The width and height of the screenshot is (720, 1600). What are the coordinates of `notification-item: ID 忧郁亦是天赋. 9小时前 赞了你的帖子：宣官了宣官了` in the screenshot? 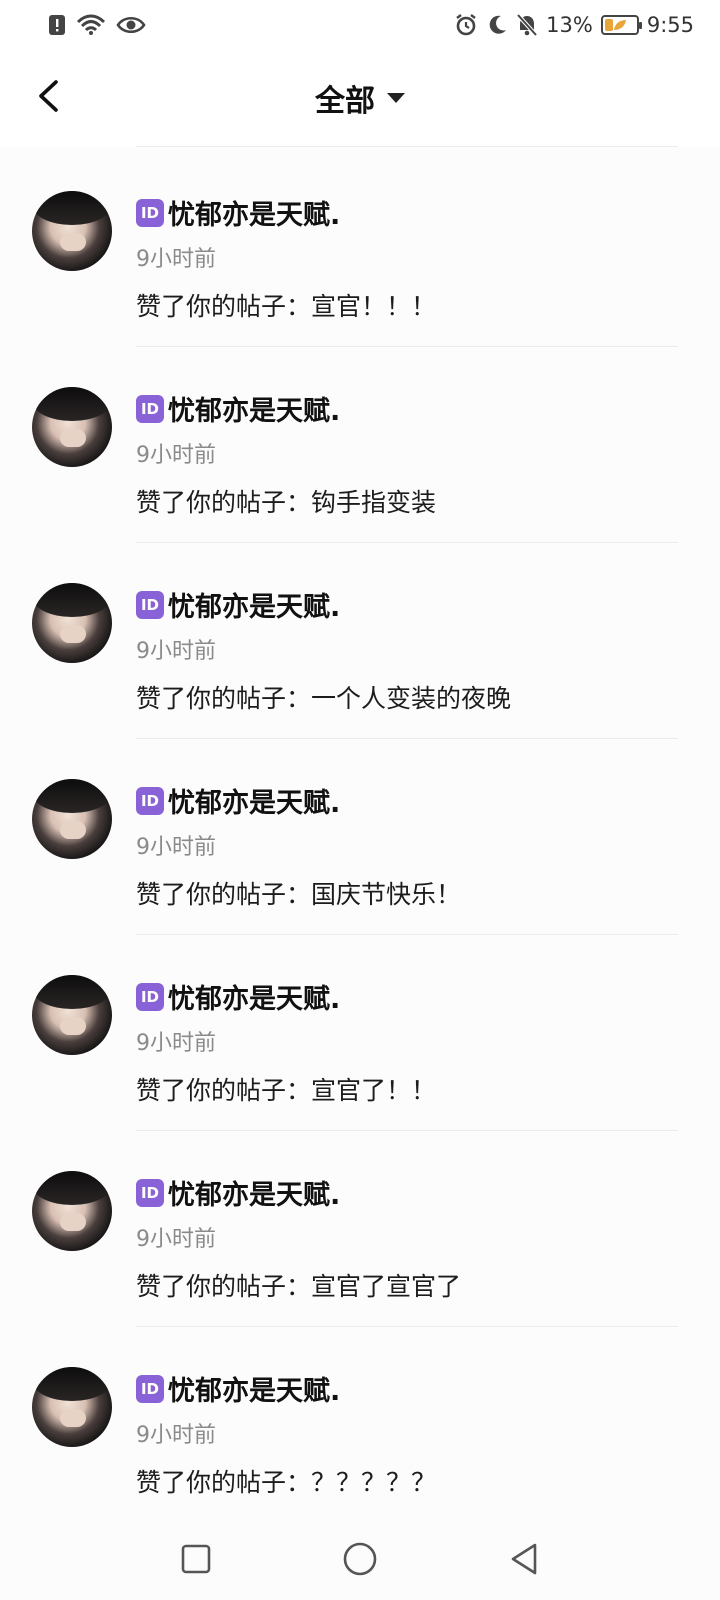 It's located at (360, 1227).